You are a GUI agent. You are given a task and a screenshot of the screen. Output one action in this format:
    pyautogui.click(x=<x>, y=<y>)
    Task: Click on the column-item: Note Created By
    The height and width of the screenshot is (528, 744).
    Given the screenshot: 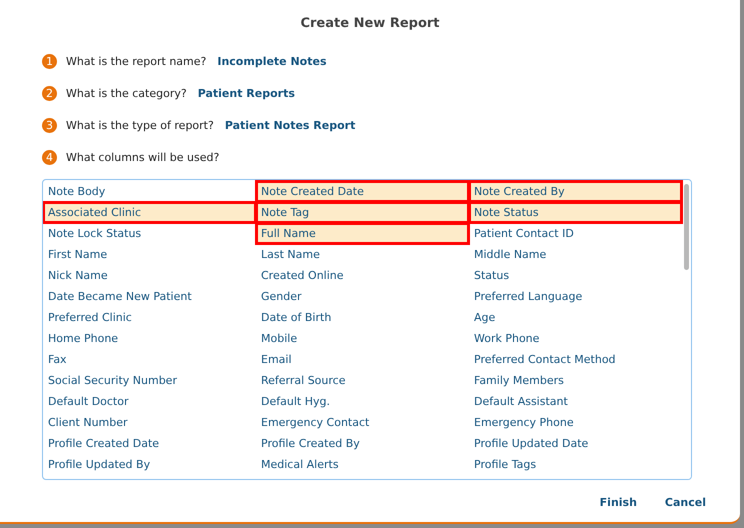 What is the action you would take?
    pyautogui.click(x=575, y=191)
    